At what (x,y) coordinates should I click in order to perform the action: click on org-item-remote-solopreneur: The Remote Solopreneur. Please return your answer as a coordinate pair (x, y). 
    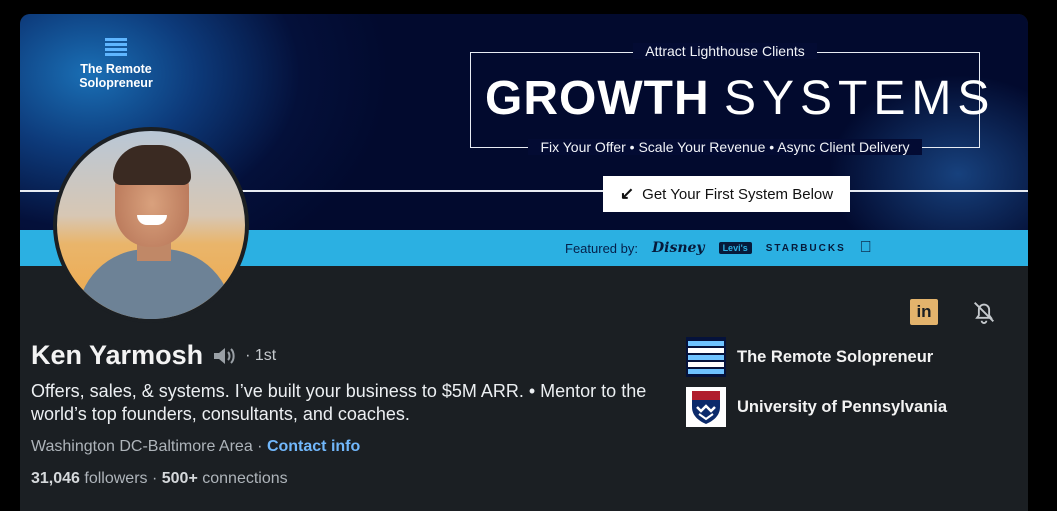
    Looking at the image, I should click on (816, 357).